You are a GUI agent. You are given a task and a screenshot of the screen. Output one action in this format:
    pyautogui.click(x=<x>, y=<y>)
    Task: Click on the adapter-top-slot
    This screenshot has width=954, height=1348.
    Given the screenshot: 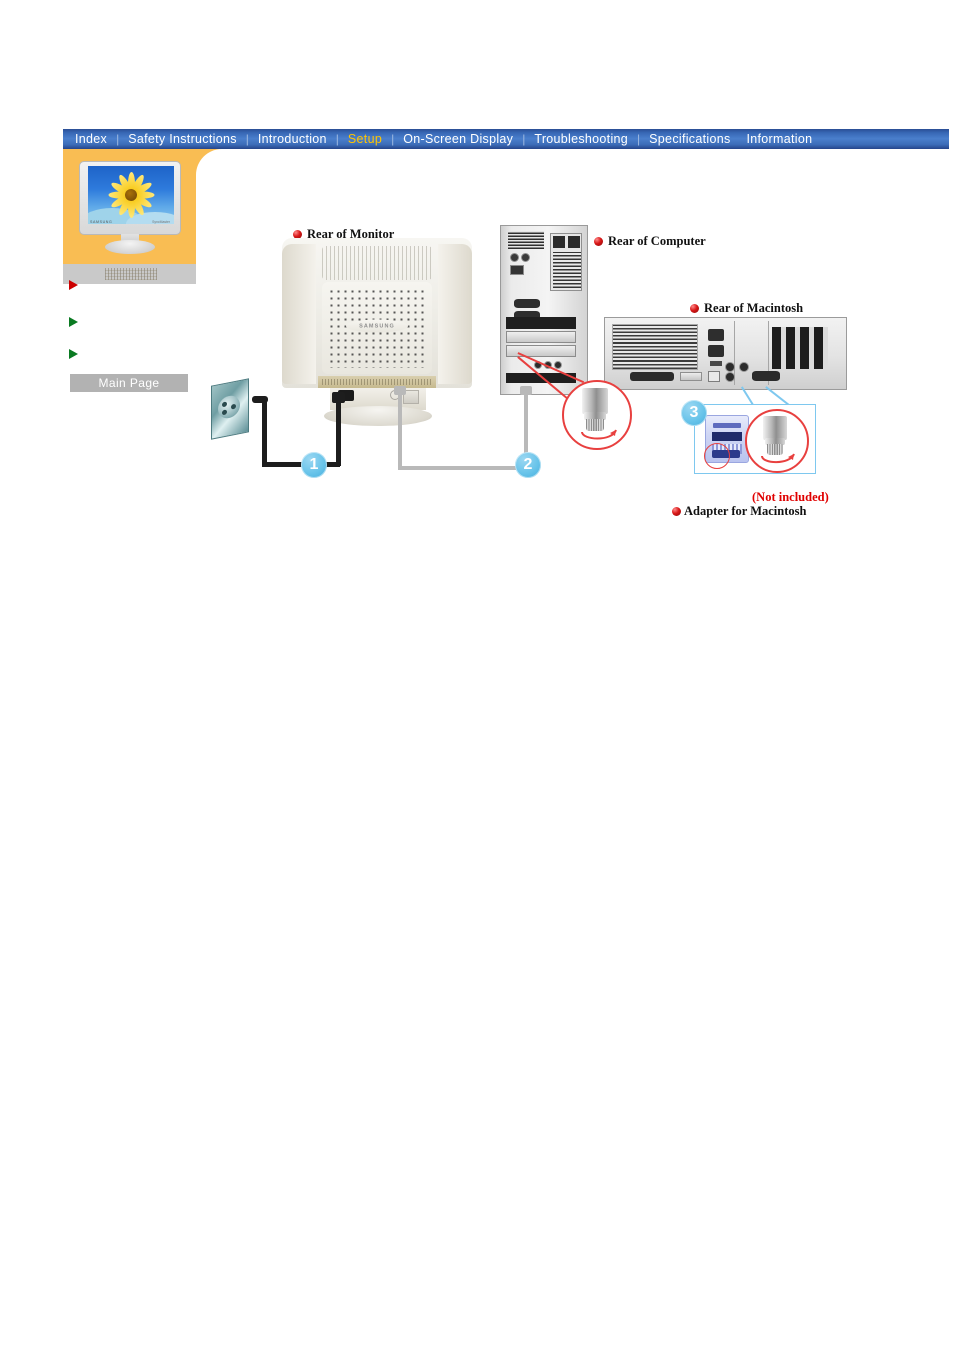 What is the action you would take?
    pyautogui.click(x=727, y=425)
    